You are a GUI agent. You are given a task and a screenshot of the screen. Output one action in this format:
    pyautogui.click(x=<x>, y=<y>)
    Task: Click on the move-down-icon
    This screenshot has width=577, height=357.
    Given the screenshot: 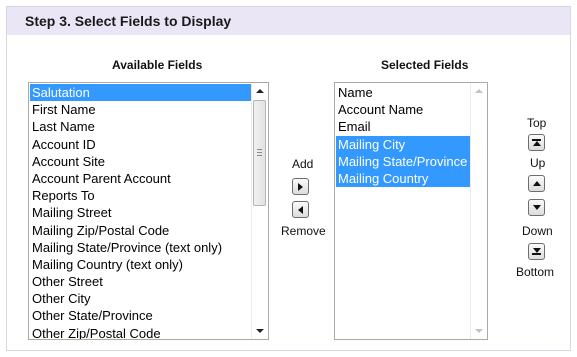 What is the action you would take?
    pyautogui.click(x=536, y=207)
    